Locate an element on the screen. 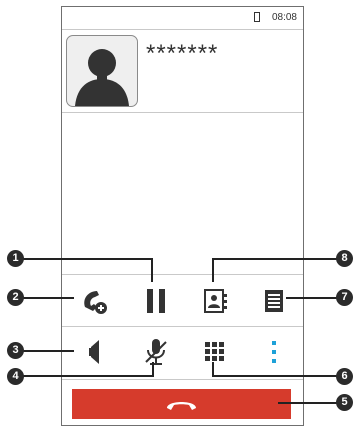  notepad-icon is located at coordinates (274, 301).